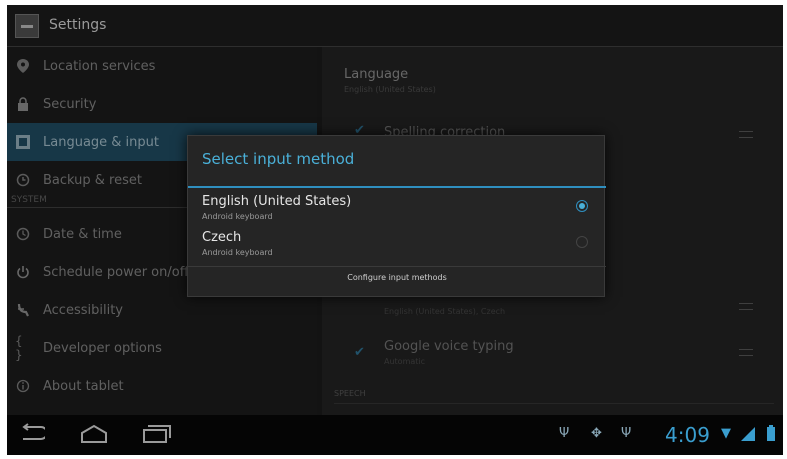 The image size is (787, 459). I want to click on option-name: English (United States), so click(277, 201).